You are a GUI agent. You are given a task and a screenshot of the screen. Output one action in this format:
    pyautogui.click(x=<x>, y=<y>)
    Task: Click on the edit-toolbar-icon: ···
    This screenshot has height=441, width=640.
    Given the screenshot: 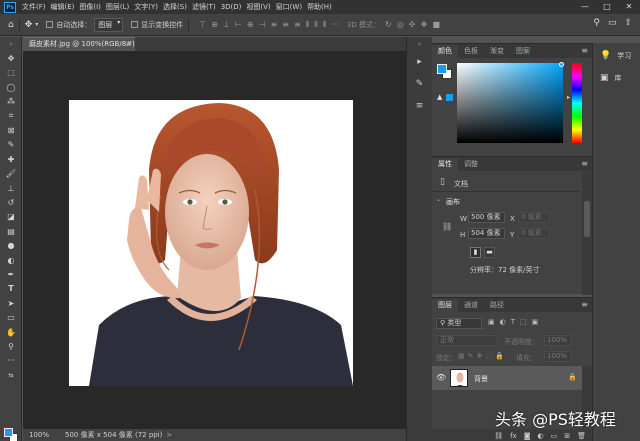 What is the action you would take?
    pyautogui.click(x=11, y=361)
    